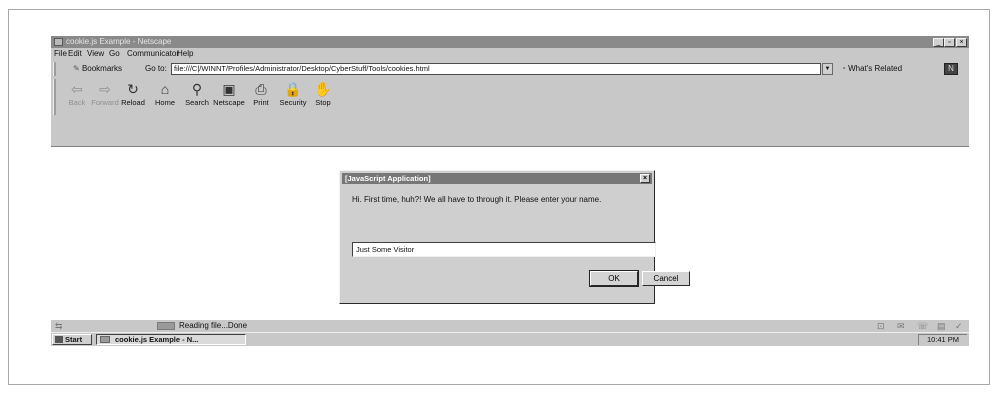 Image resolution: width=999 pixels, height=394 pixels. I want to click on dialog-title: [JavaScript Application], so click(388, 178).